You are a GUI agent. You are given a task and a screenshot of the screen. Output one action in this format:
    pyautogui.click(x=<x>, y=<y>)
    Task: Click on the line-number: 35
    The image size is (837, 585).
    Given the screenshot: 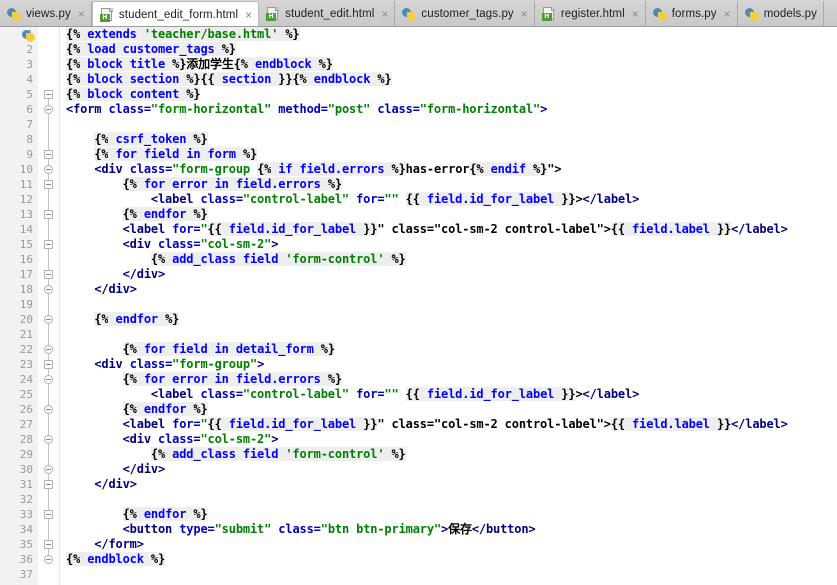 What is the action you would take?
    pyautogui.click(x=26, y=544)
    